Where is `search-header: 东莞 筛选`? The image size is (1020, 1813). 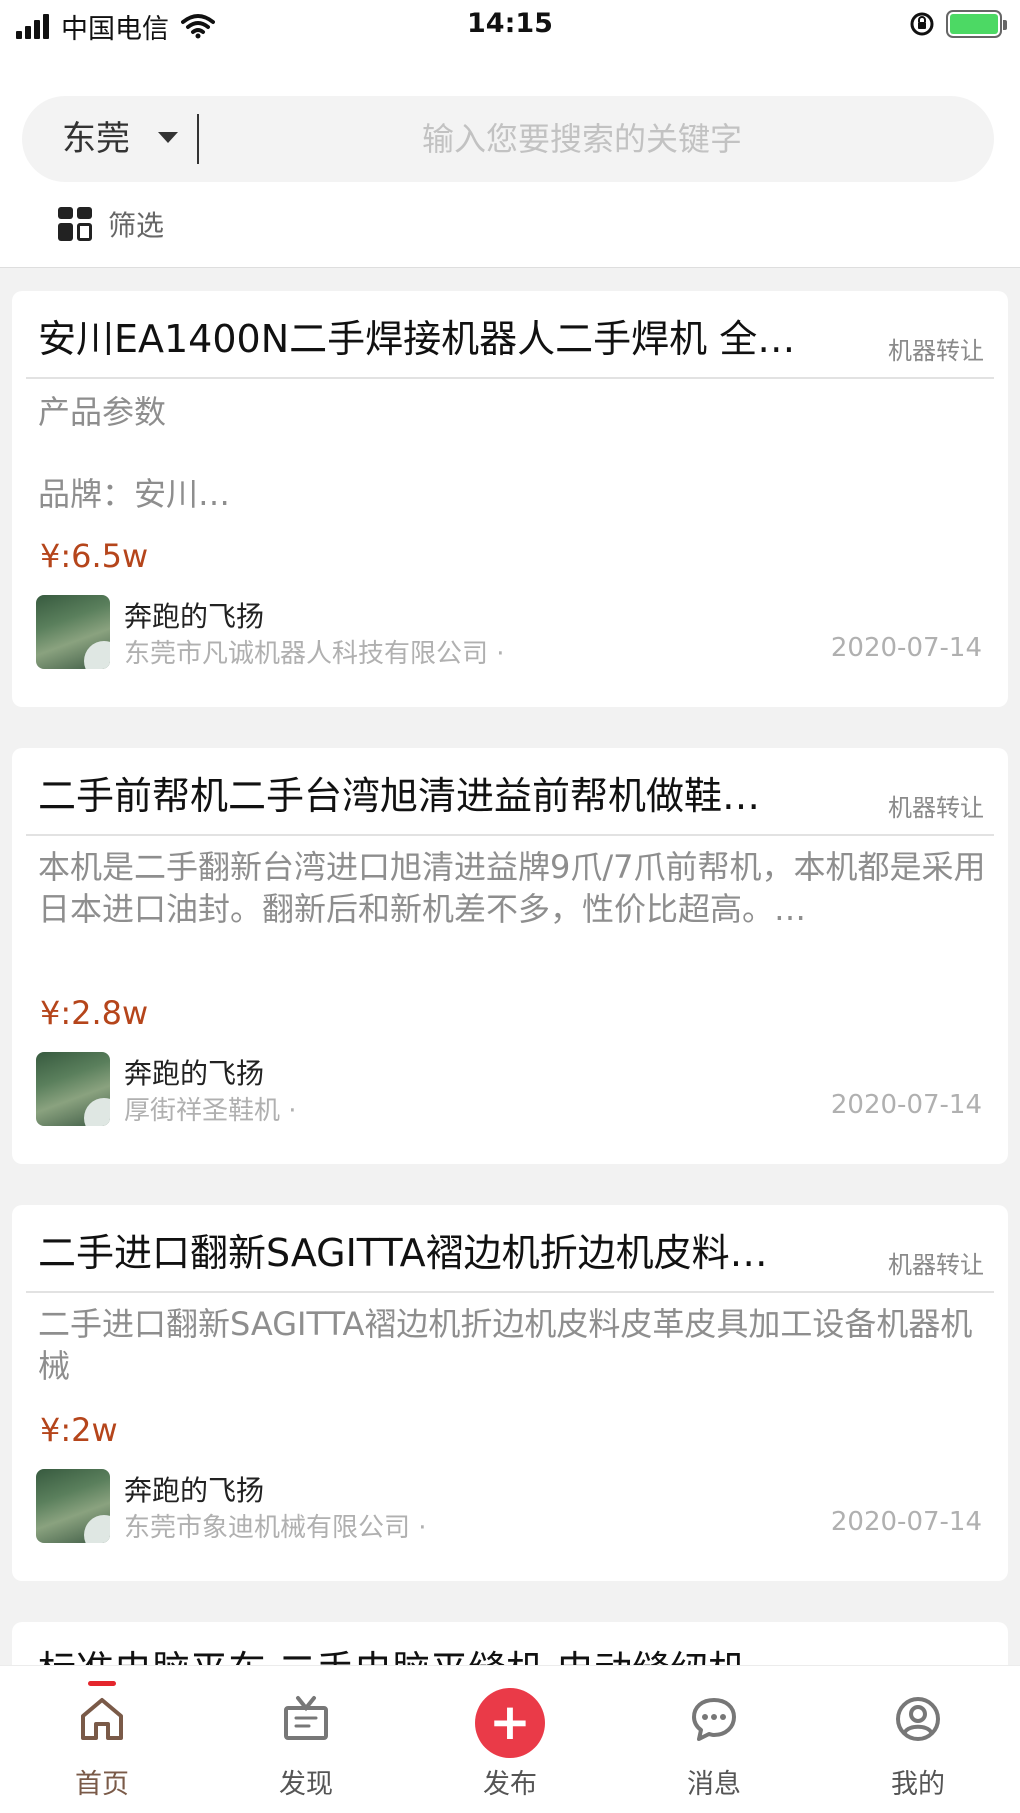 search-header: 东莞 筛选 is located at coordinates (510, 160).